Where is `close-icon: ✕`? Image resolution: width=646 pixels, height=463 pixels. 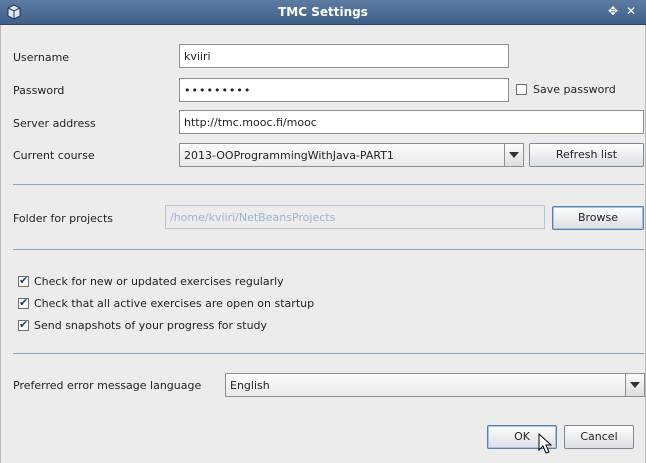 close-icon: ✕ is located at coordinates (631, 11).